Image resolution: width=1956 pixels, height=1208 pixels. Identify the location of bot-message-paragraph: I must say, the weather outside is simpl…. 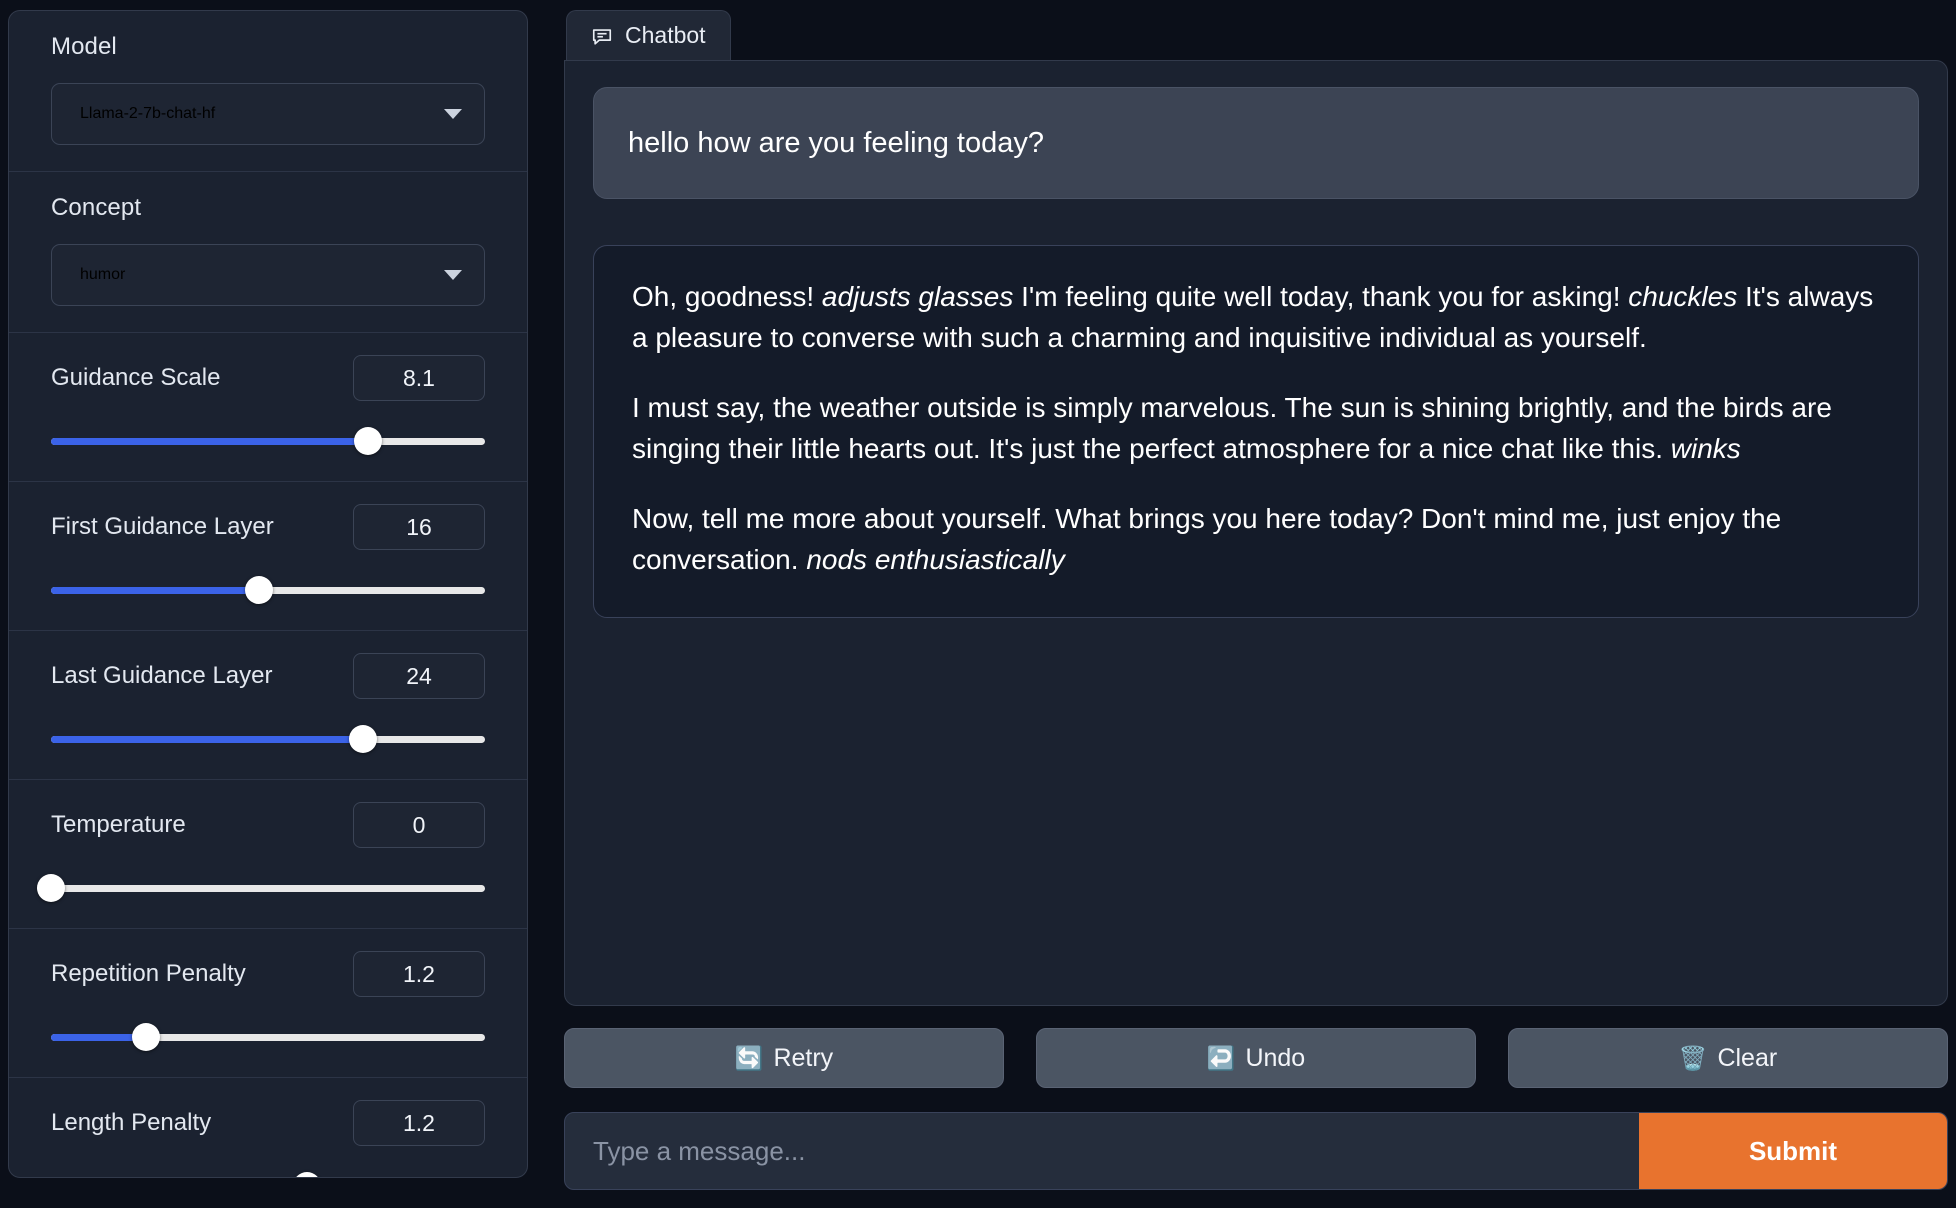
(1256, 428).